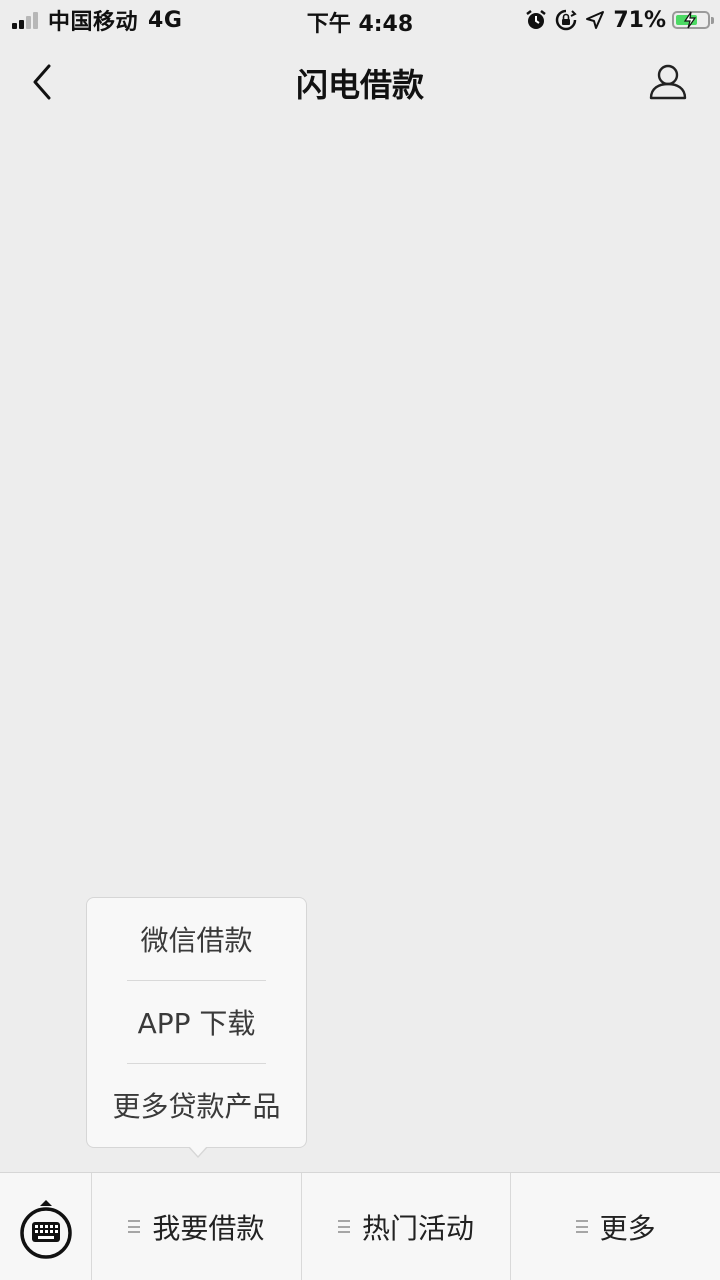 This screenshot has width=720, height=1280. What do you see at coordinates (360, 20) in the screenshot?
I see `status-bar: 中国移动 4G 下午 4:48 71%` at bounding box center [360, 20].